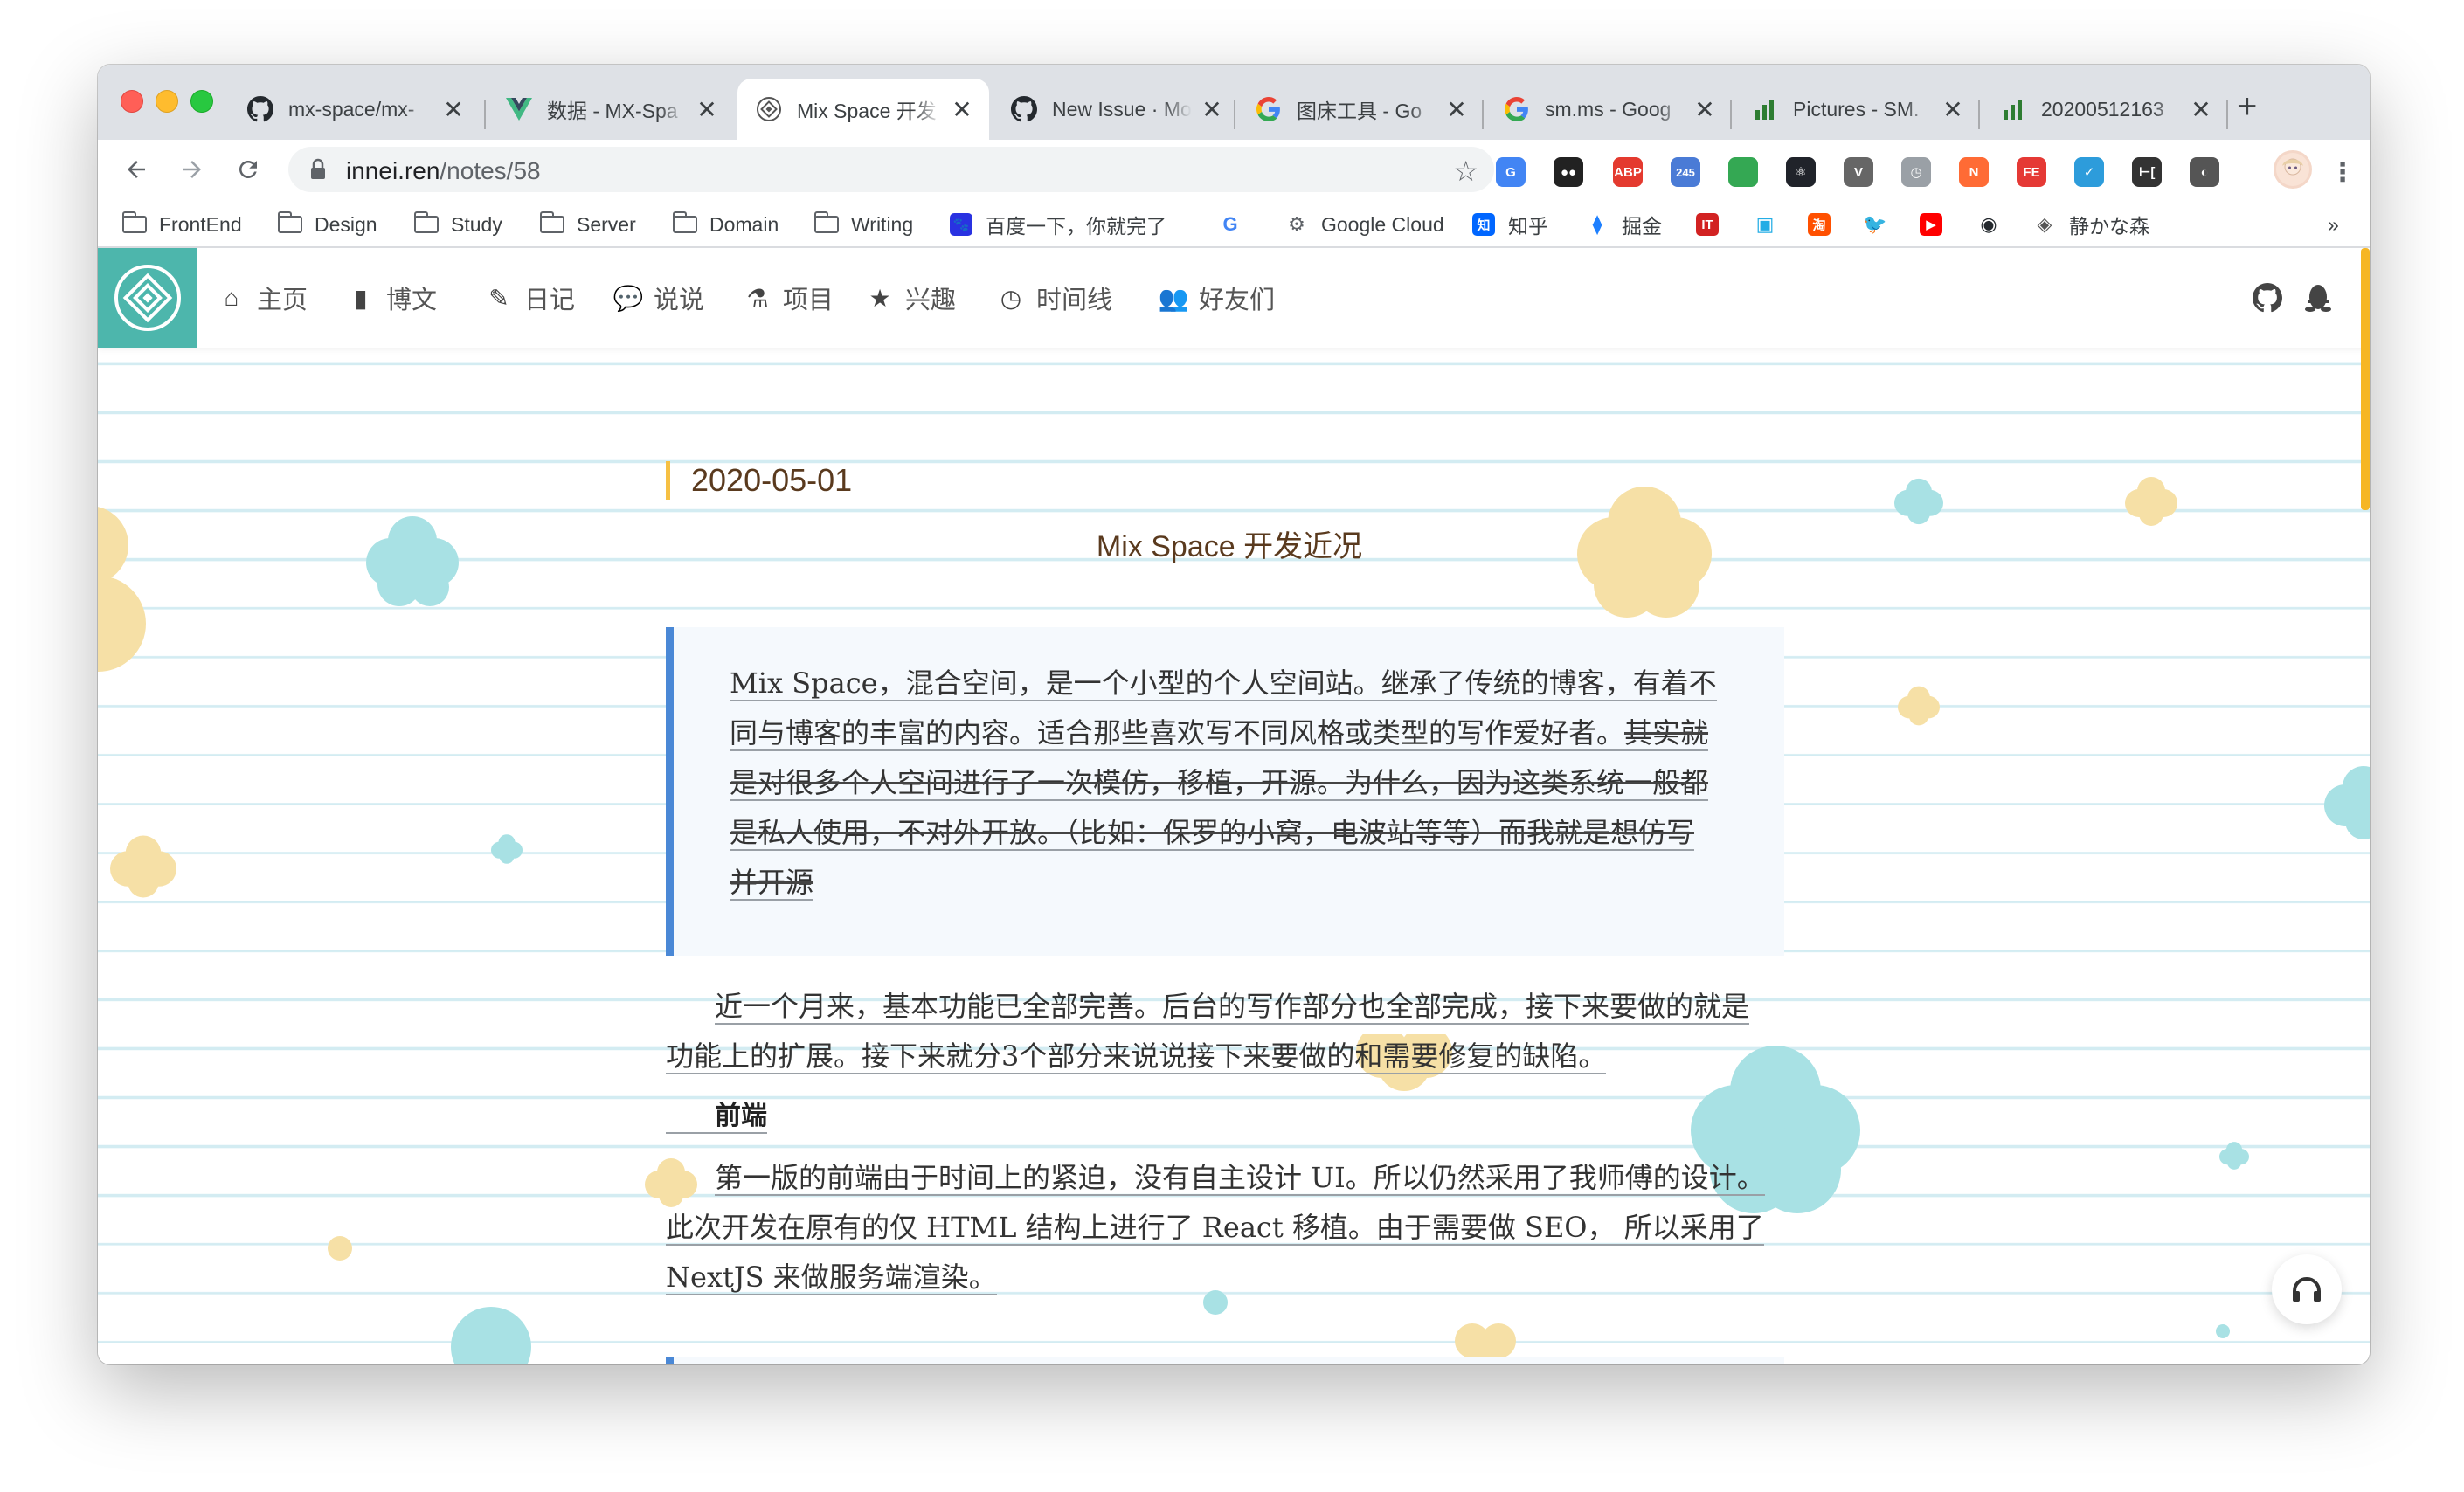  Describe the element at coordinates (679, 300) in the screenshot. I see `nav-item-label: 说说` at that location.